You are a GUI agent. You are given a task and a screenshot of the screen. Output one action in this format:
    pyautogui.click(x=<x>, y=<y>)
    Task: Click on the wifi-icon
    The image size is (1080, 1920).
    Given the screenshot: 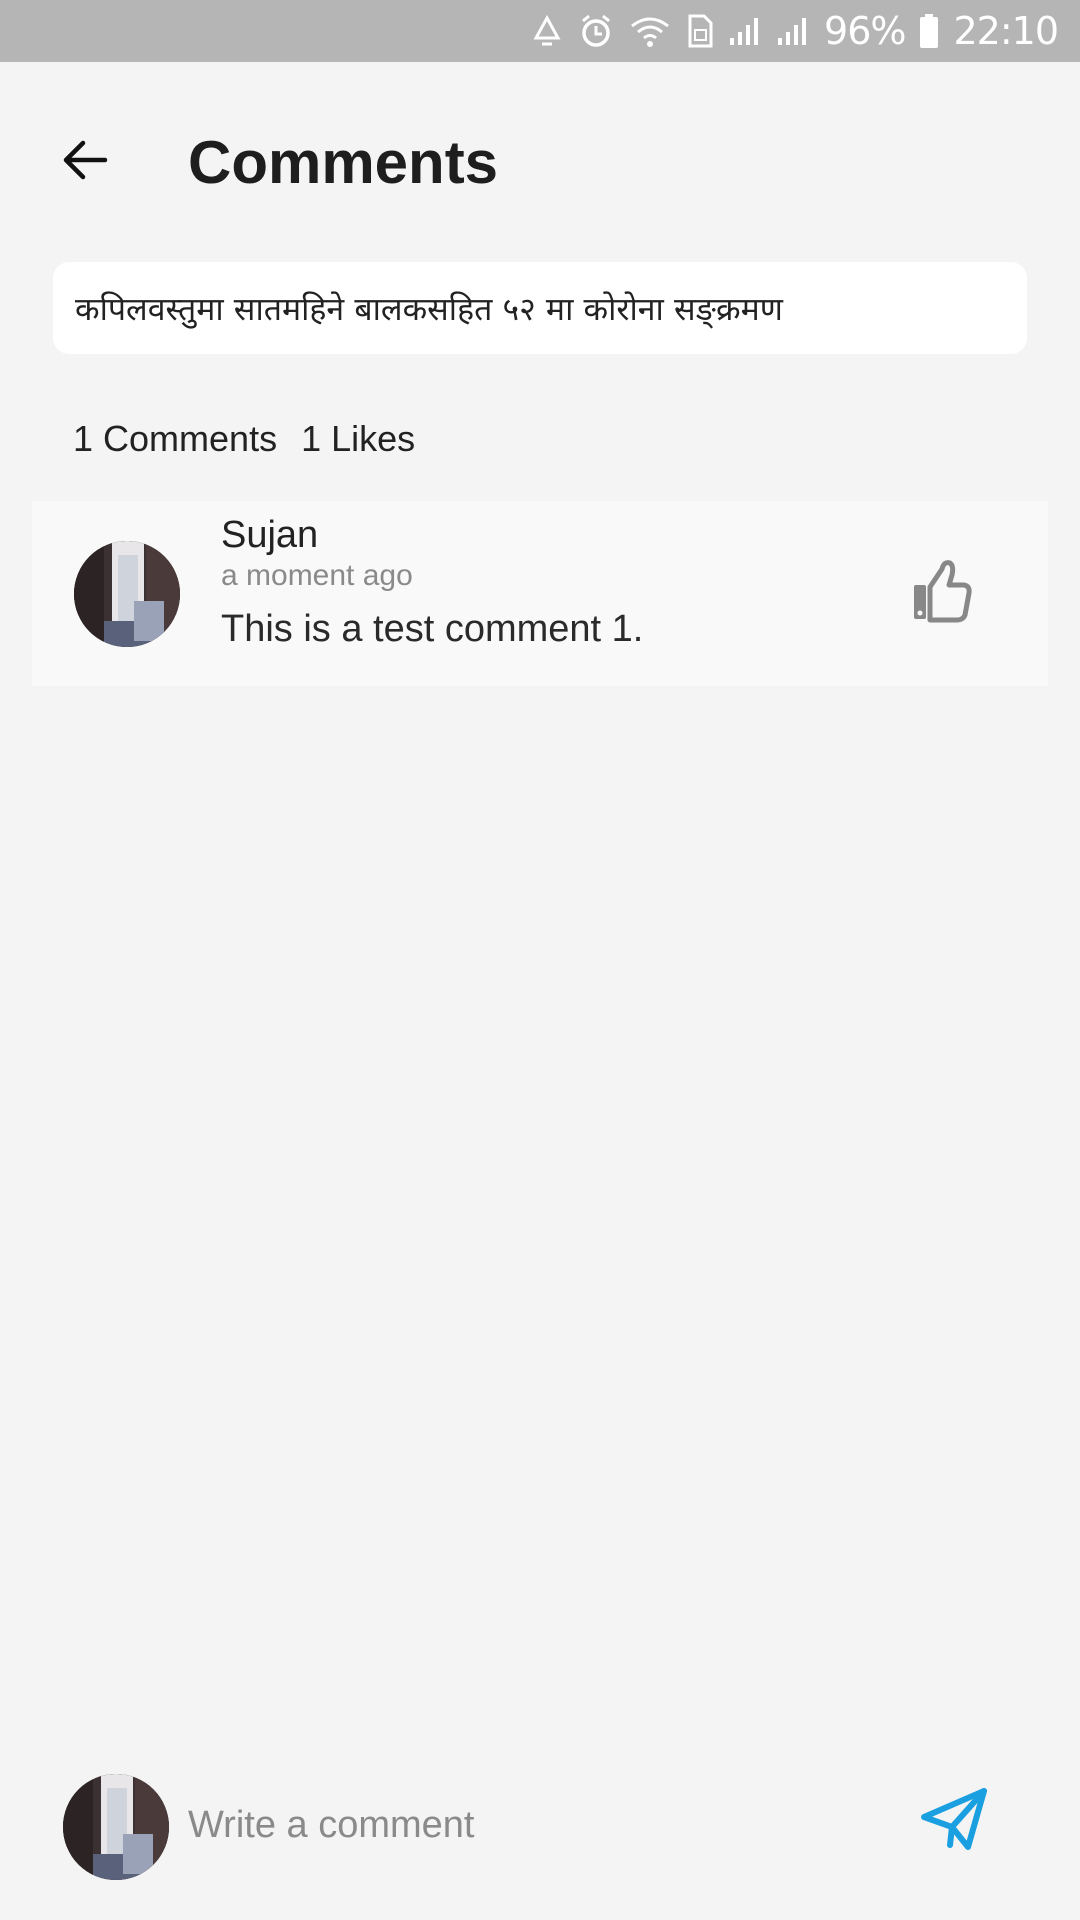 What is the action you would take?
    pyautogui.click(x=650, y=31)
    